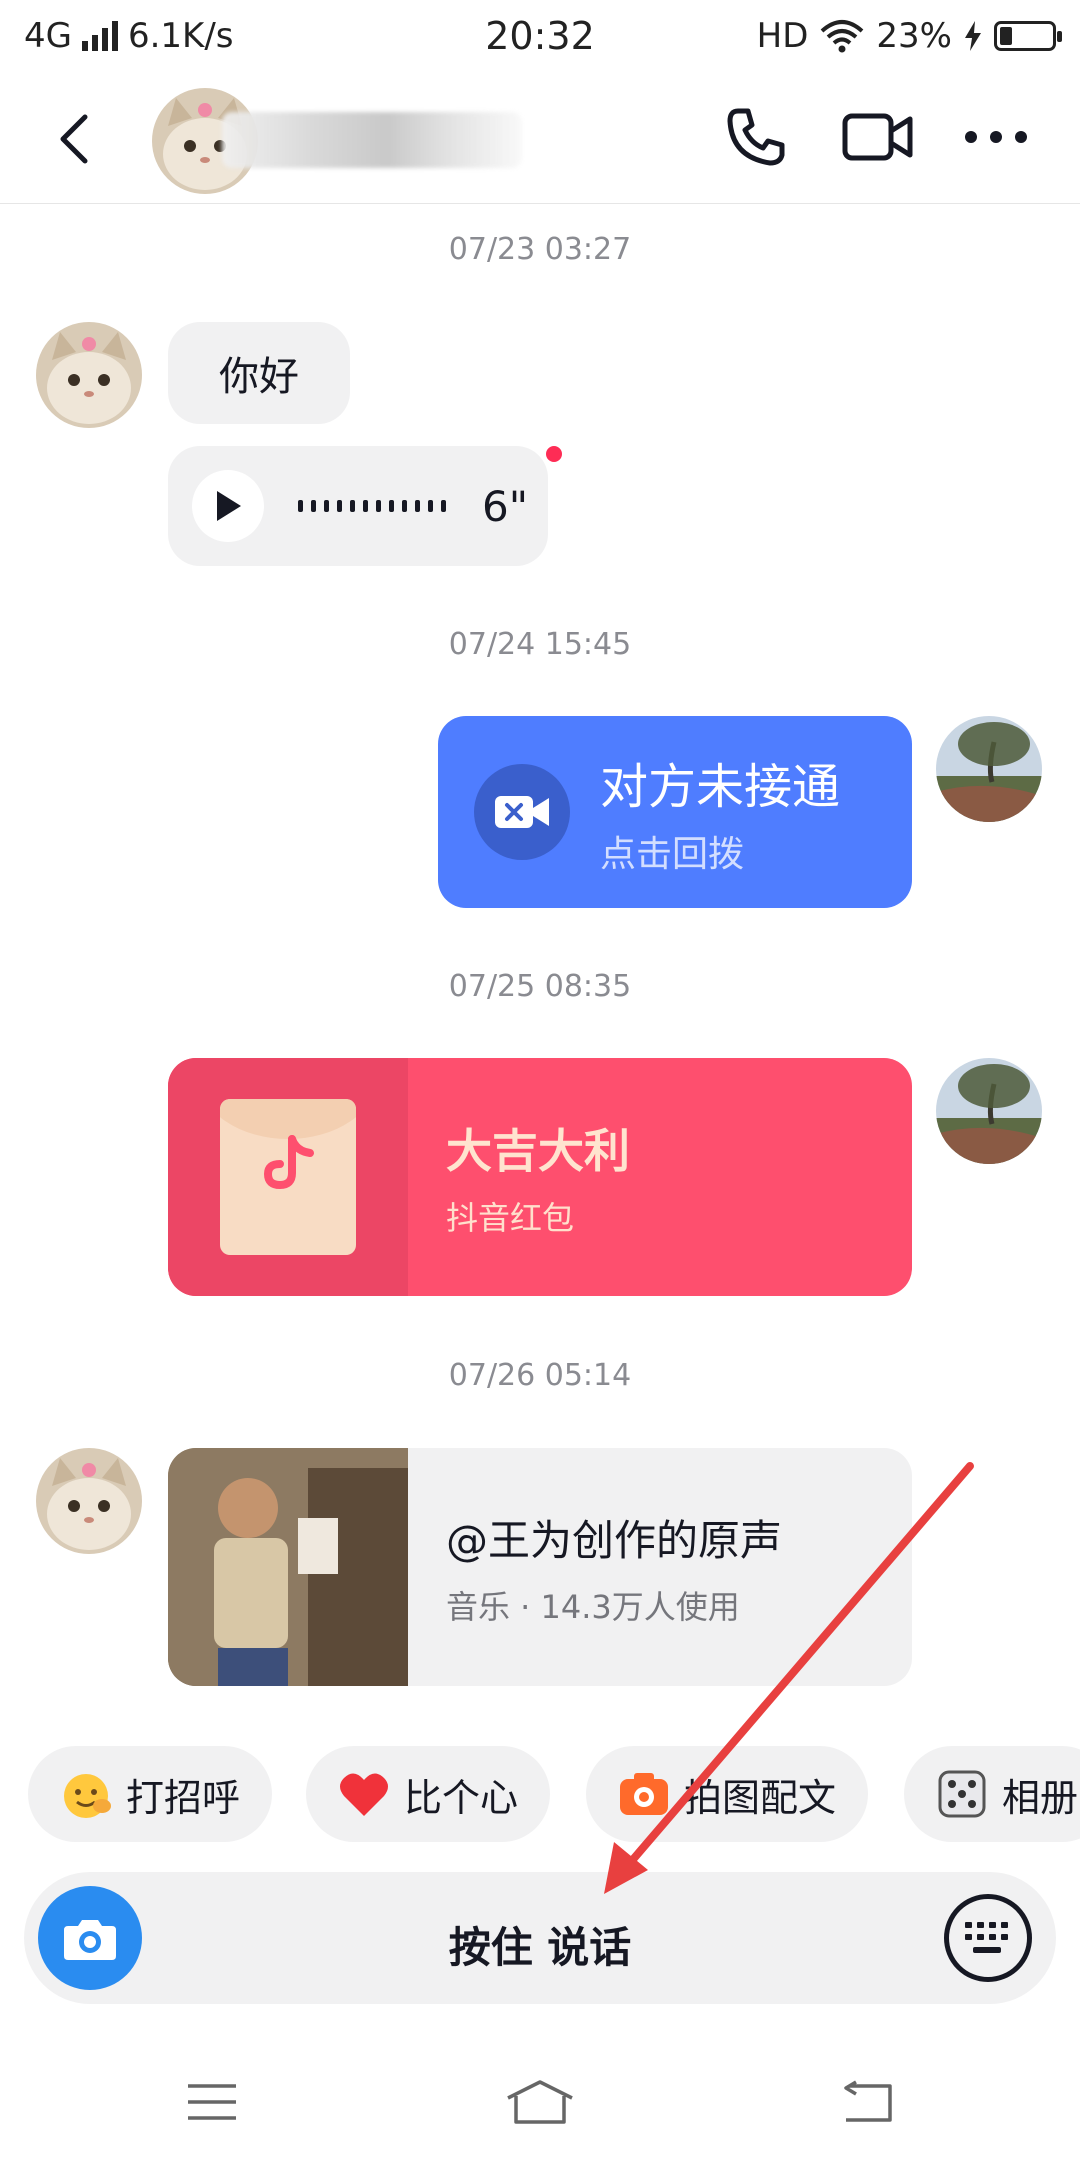  What do you see at coordinates (962, 1794) in the screenshot?
I see `dice-icon` at bounding box center [962, 1794].